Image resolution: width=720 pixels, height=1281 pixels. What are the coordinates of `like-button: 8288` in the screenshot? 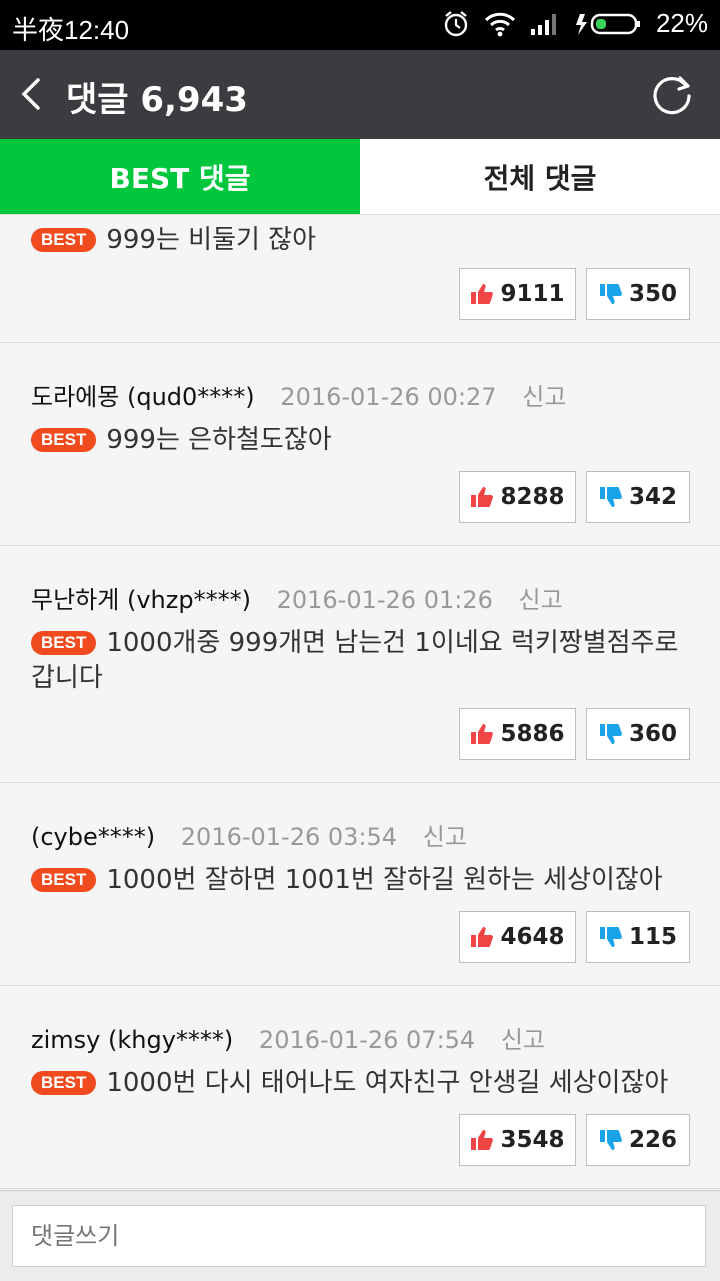 It's located at (517, 497).